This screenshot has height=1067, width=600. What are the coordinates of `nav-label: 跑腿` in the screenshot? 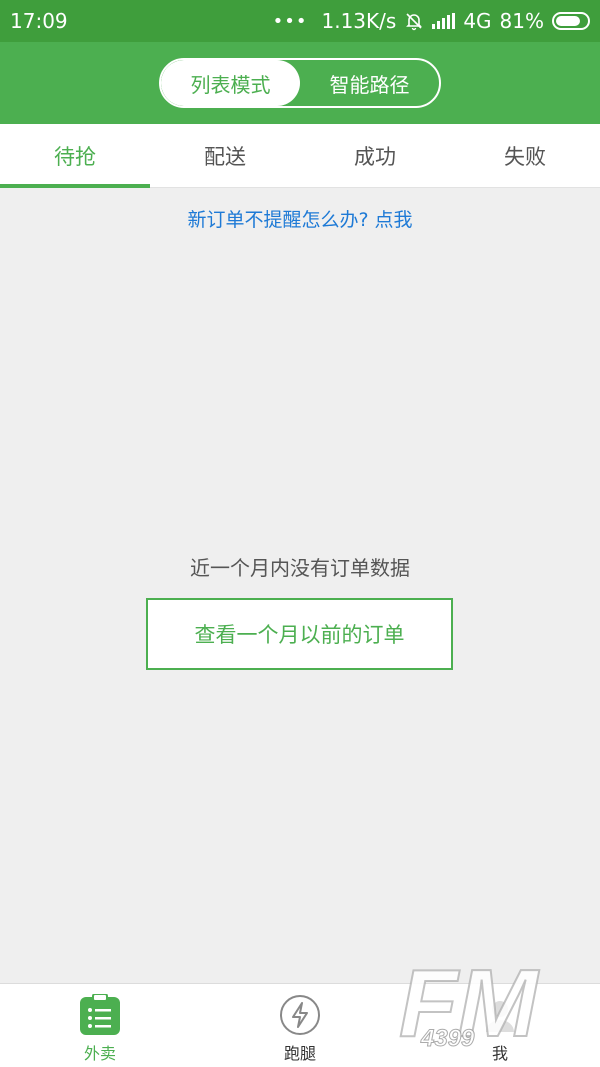 It's located at (299, 1053).